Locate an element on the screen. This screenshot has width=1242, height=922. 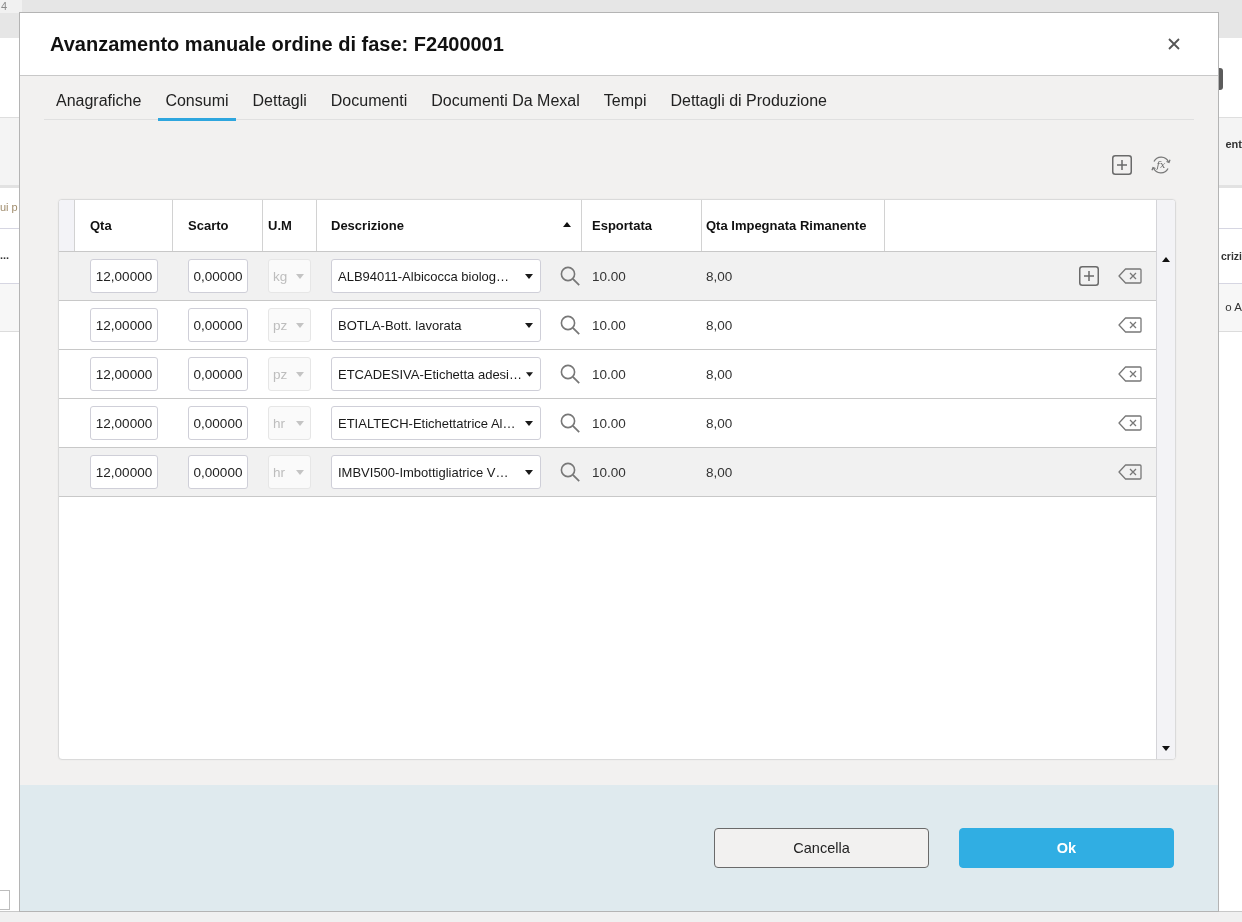
input-field is located at coordinates (5, 900).